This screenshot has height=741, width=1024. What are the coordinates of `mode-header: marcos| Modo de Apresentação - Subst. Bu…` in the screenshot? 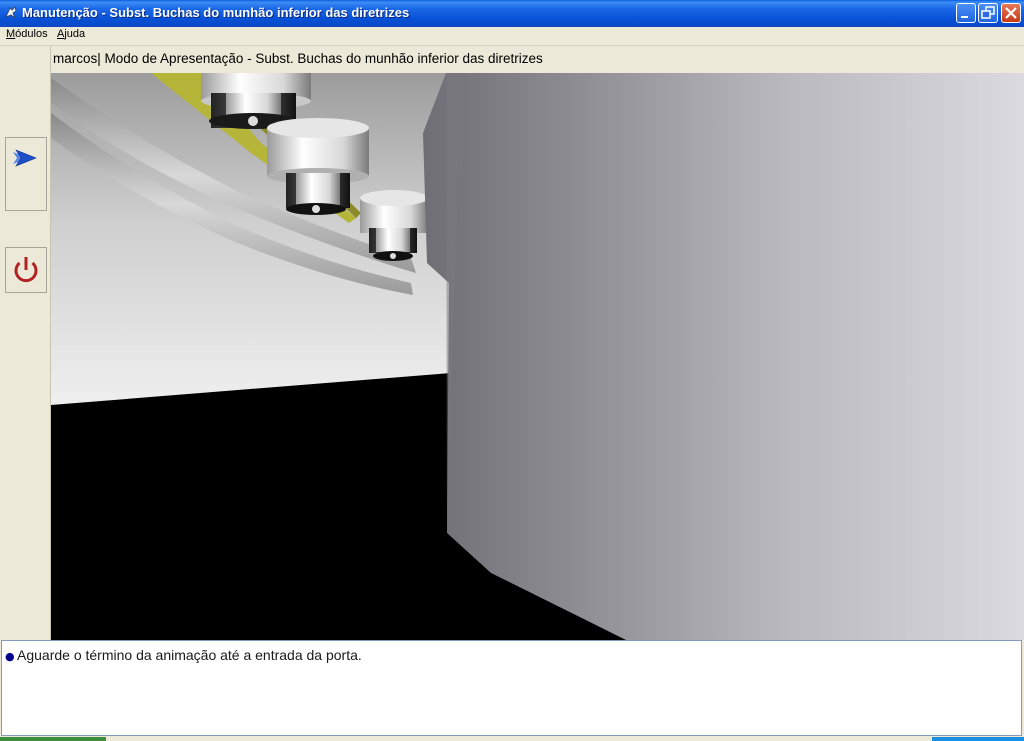 It's located at (298, 58).